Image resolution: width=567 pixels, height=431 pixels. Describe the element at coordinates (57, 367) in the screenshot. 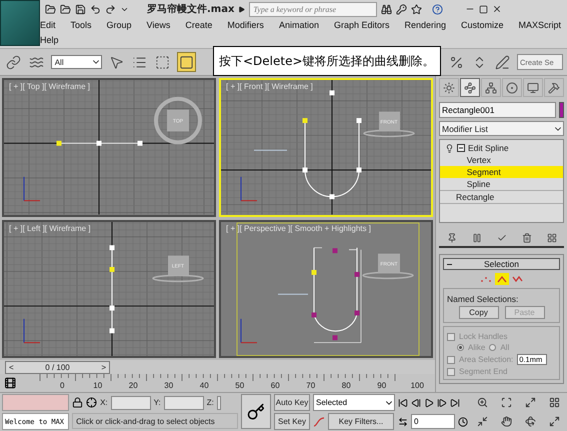

I see `time-slider-thumb: < 0 / 100 >` at that location.